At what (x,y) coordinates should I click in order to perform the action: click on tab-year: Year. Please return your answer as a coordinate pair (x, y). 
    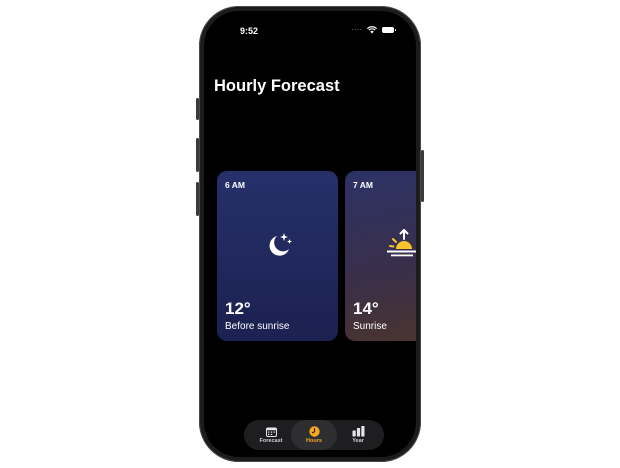
    Looking at the image, I should click on (358, 435).